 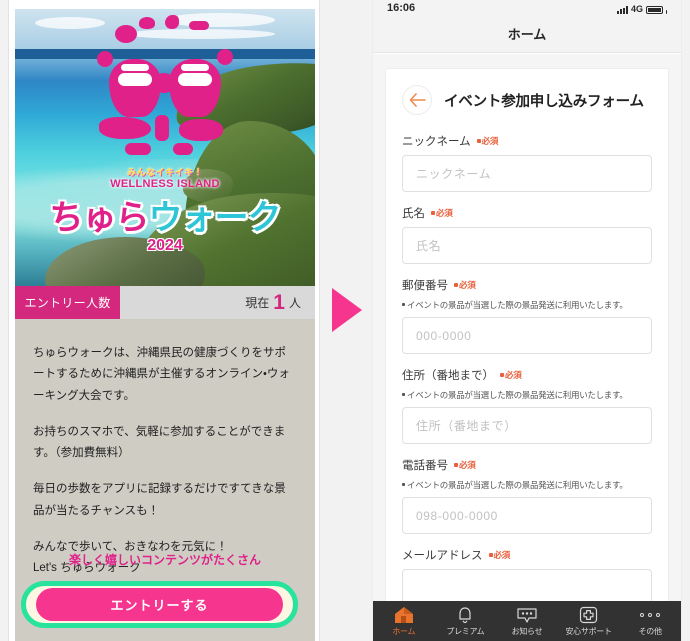 I want to click on logo-year: 2024, so click(x=165, y=245).